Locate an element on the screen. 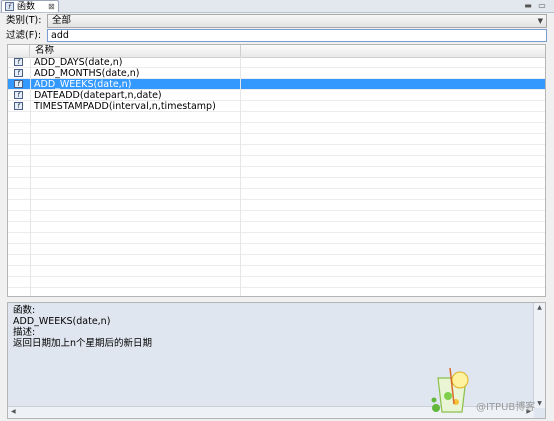  table-row: f ADD_MONTHS(date,n) is located at coordinates (276, 73).